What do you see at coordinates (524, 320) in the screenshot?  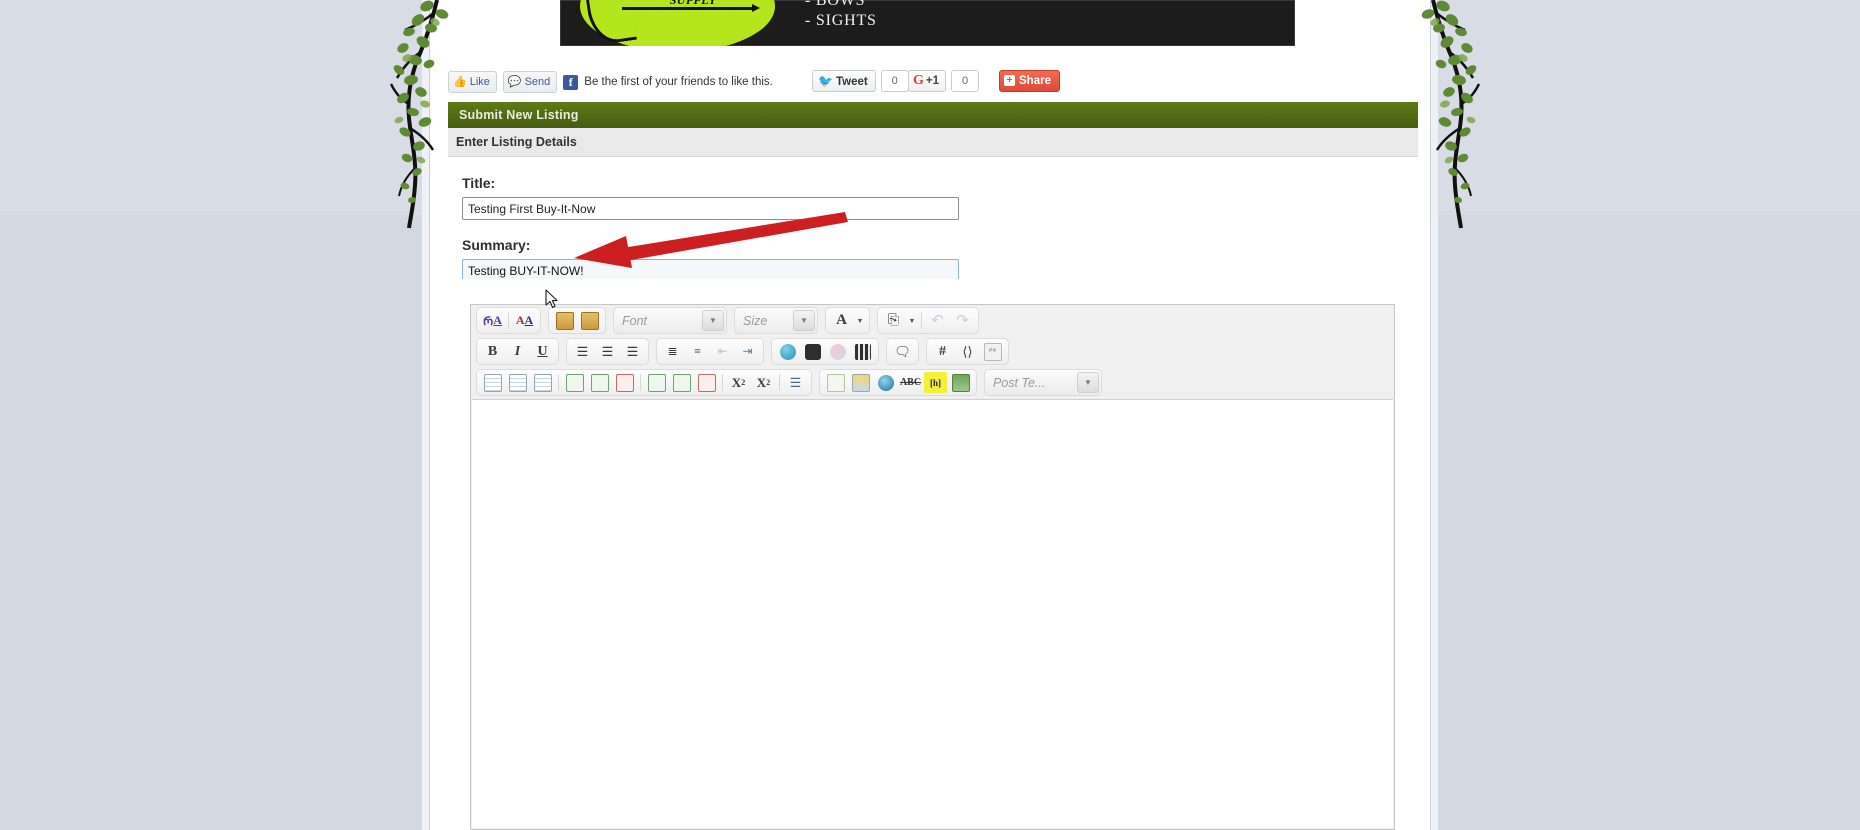 I see `remove-format-icon: АA` at bounding box center [524, 320].